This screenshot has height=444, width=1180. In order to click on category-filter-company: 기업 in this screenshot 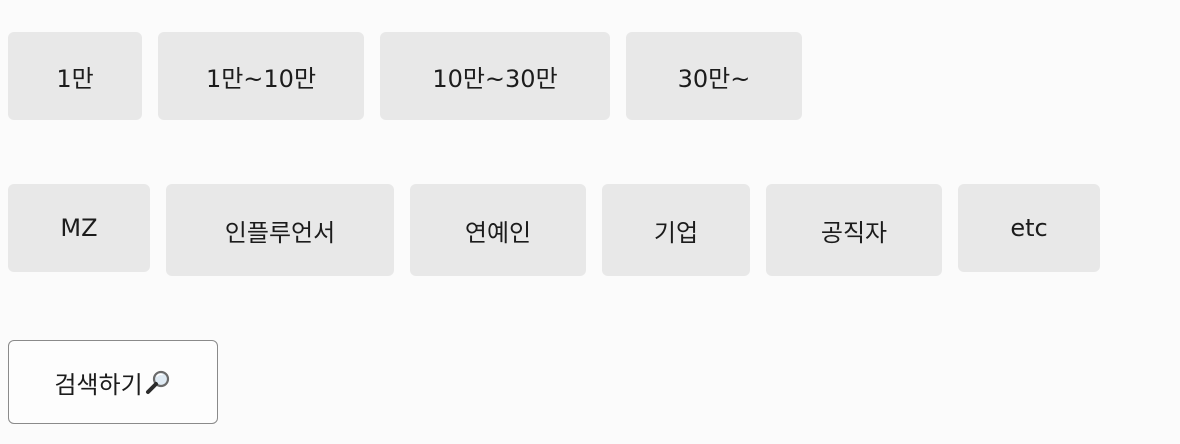, I will do `click(676, 230)`.